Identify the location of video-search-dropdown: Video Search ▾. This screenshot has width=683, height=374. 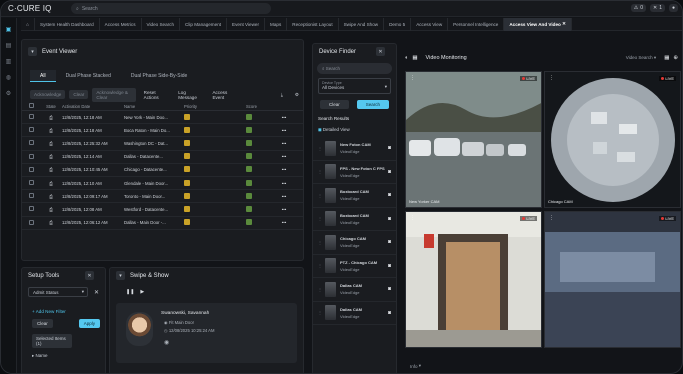
(641, 58).